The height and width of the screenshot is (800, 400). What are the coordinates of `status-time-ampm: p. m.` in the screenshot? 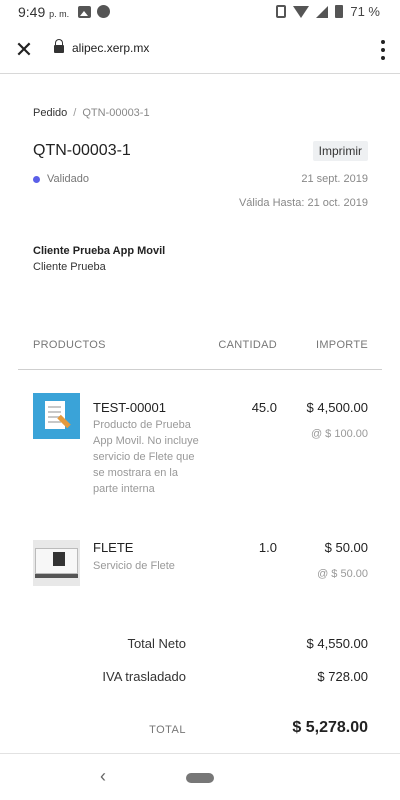 It's located at (59, 14).